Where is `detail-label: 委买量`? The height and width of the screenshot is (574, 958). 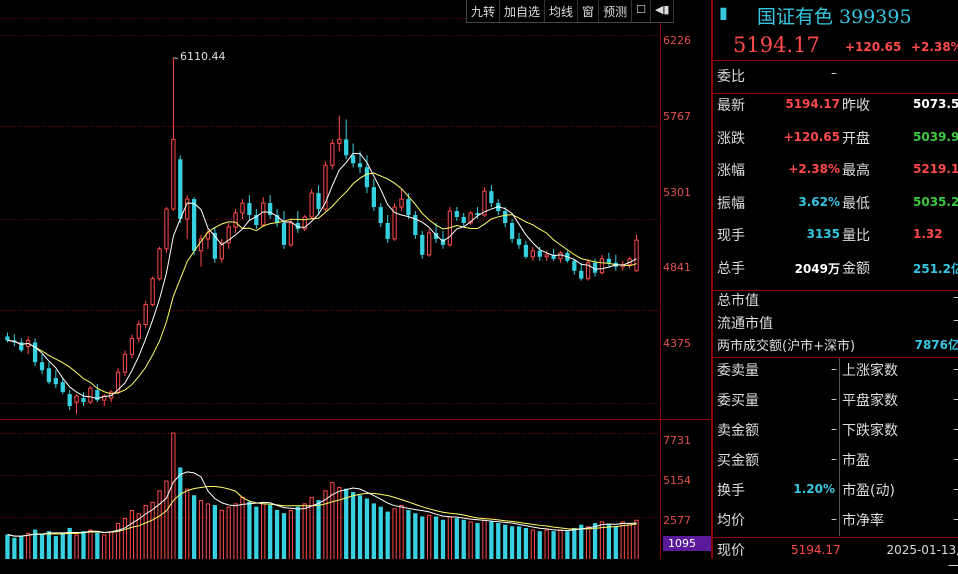
detail-label: 委买量 is located at coordinates (738, 401).